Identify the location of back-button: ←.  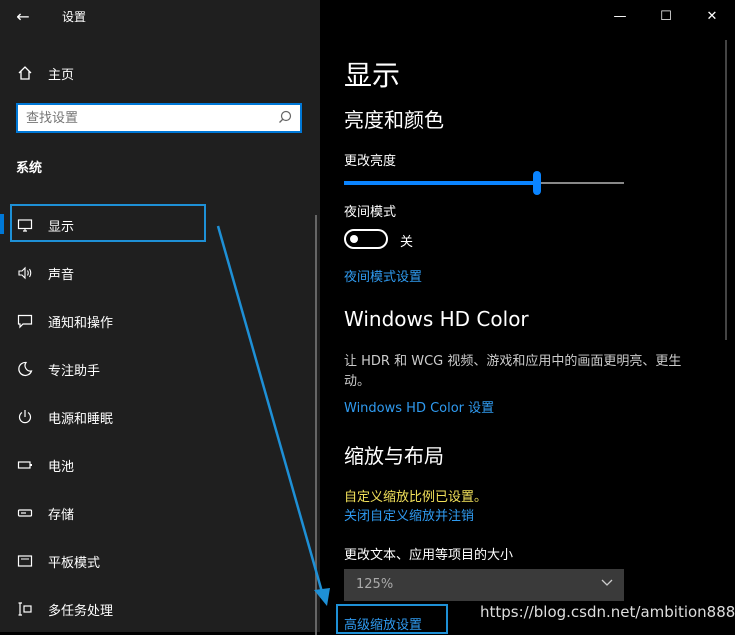
(23, 16).